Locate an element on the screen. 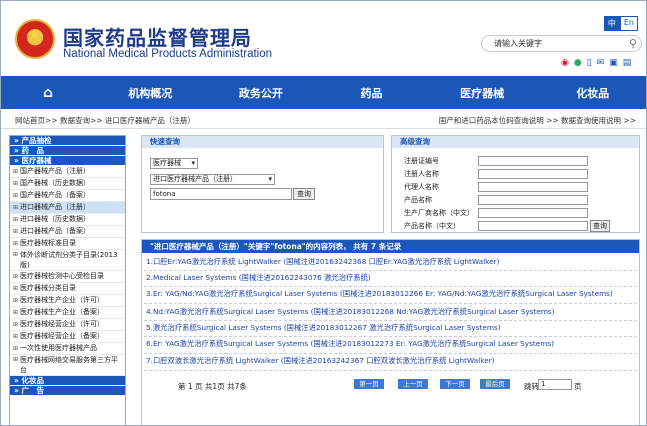 Image resolution: width=647 pixels, height=426 pixels. sidebar-item: ⊞ 一次性使用医疗器械产品 is located at coordinates (67, 349).